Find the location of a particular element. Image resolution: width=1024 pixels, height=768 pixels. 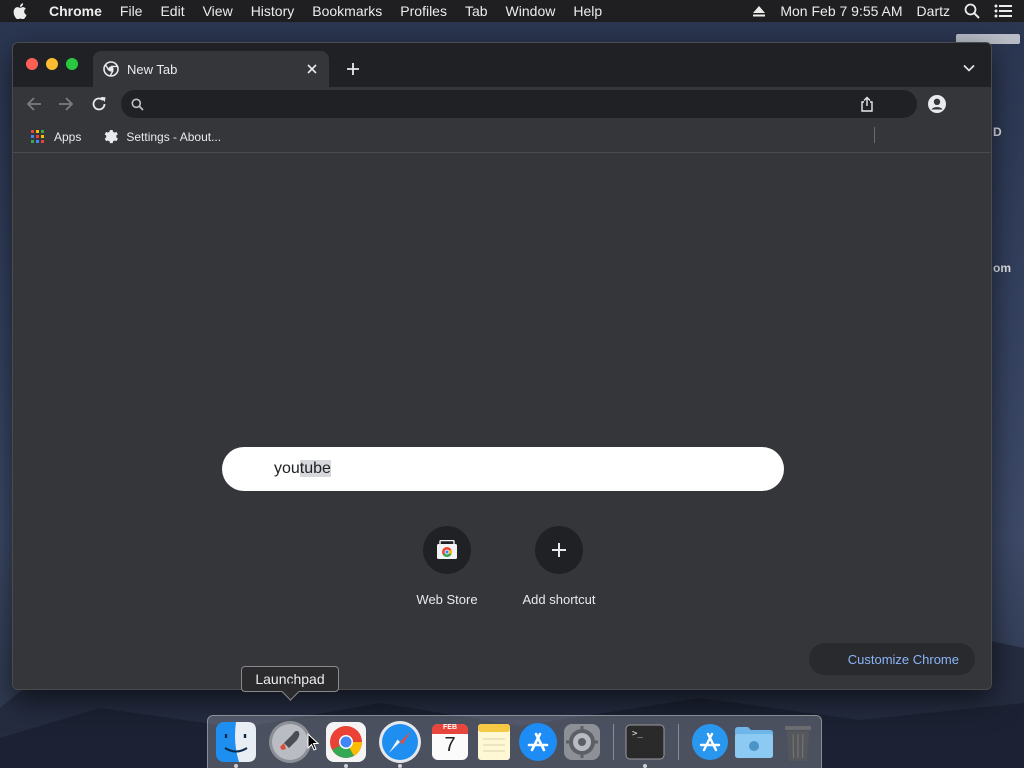

tab-strip: New Tab is located at coordinates (502, 65).